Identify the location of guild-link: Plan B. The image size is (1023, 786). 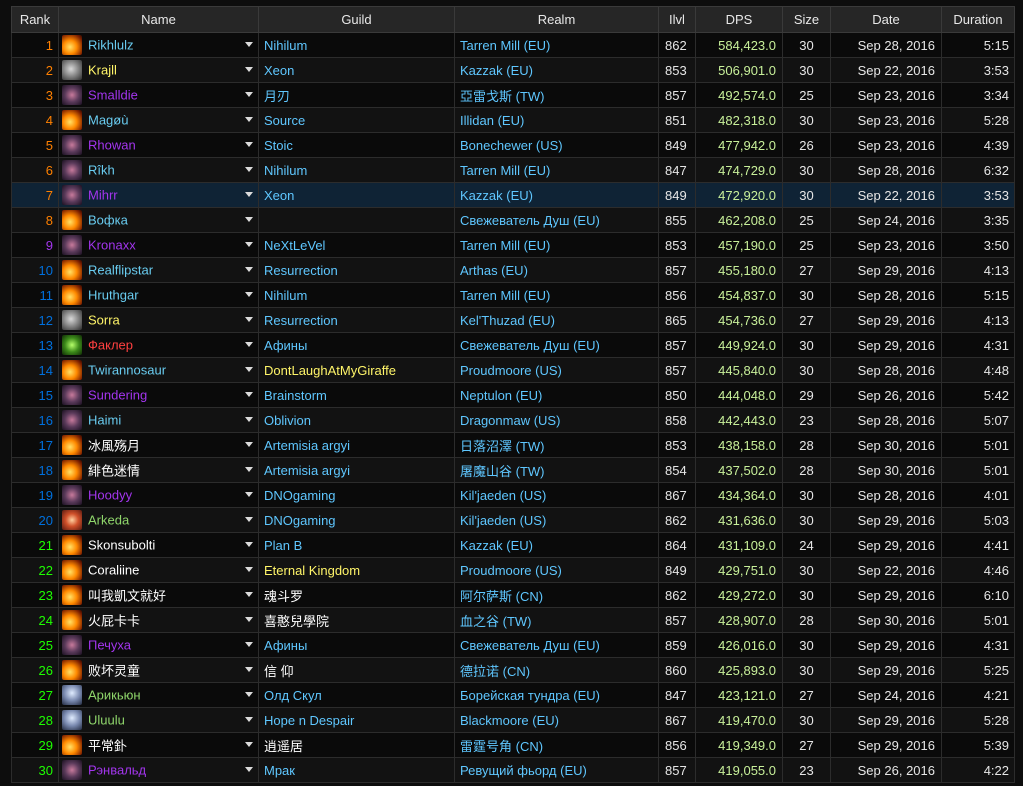
(356, 545).